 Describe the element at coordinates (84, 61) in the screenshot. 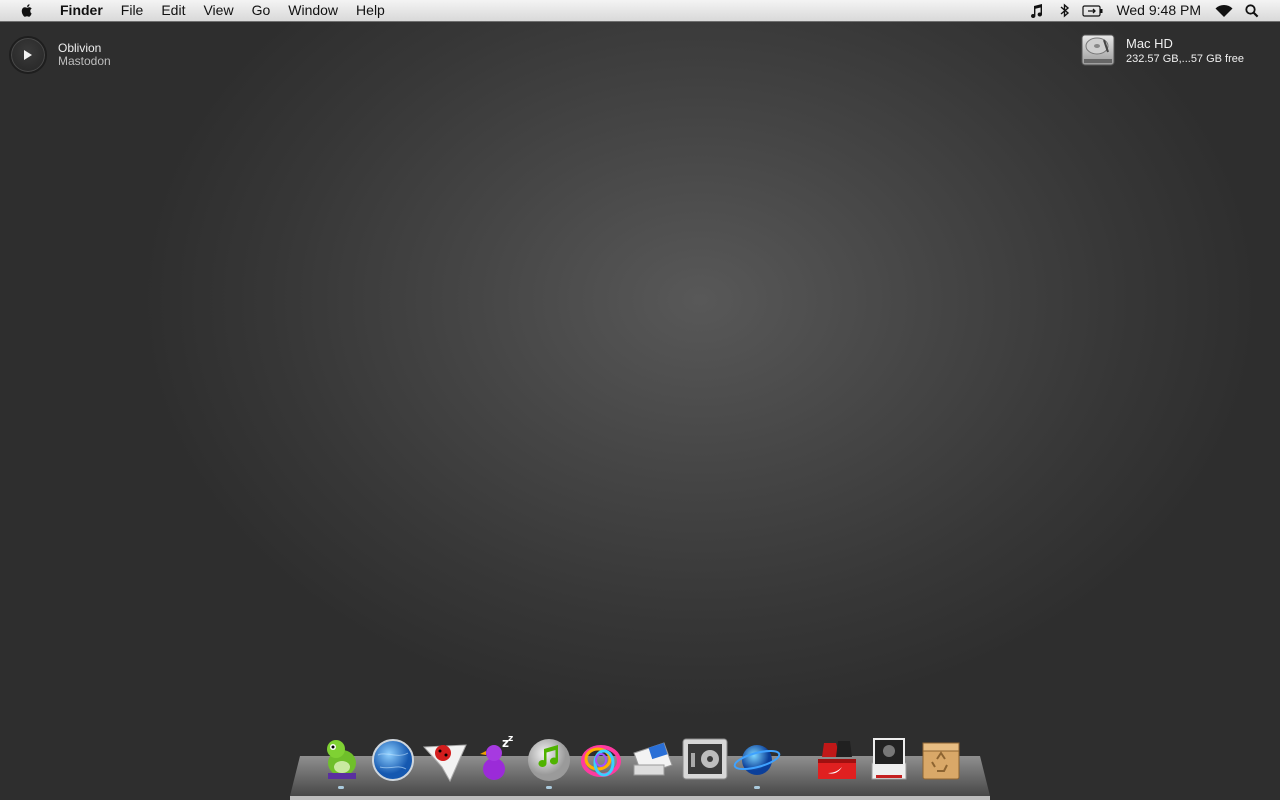

I see `track-artist: Mastodon` at that location.